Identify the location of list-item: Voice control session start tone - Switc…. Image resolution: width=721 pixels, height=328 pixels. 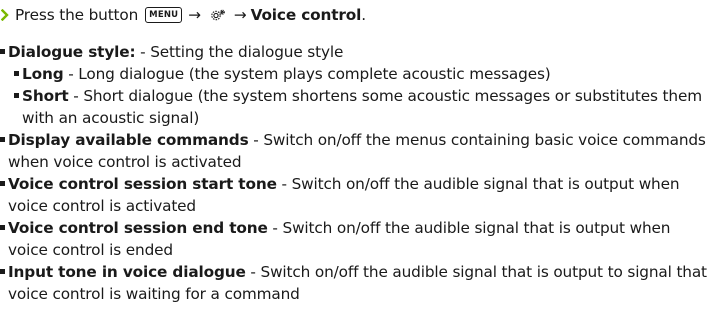
(356, 195).